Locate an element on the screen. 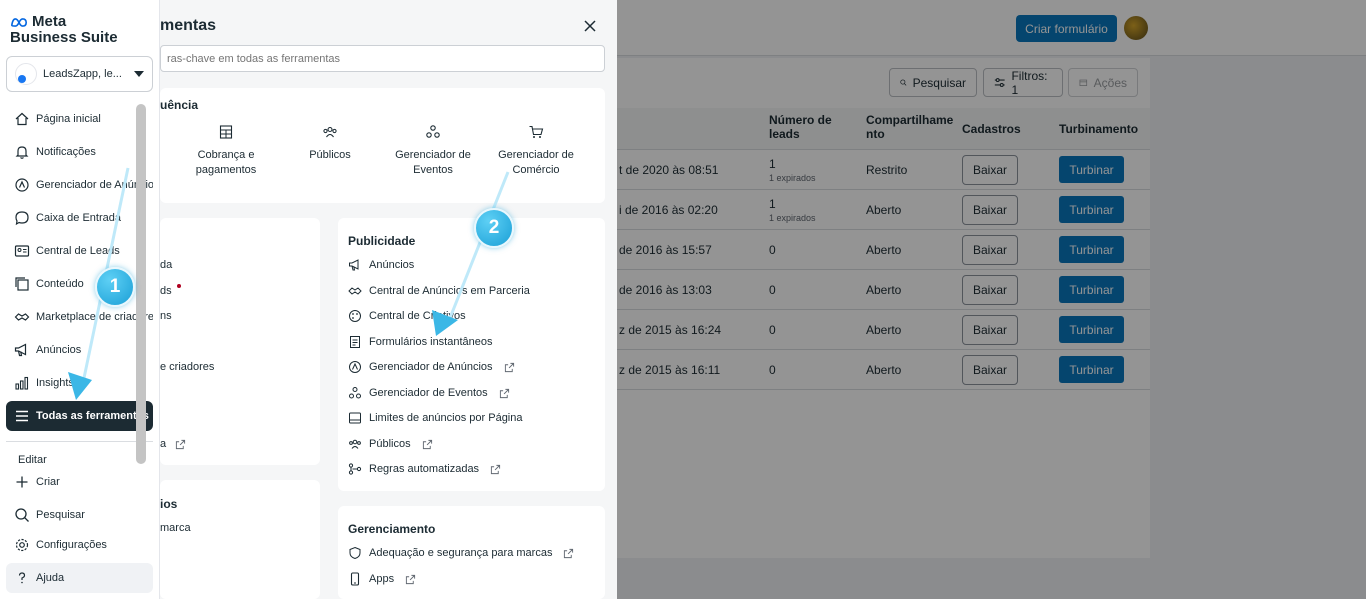 This screenshot has width=1366, height=599. chat-icon is located at coordinates (22, 218).